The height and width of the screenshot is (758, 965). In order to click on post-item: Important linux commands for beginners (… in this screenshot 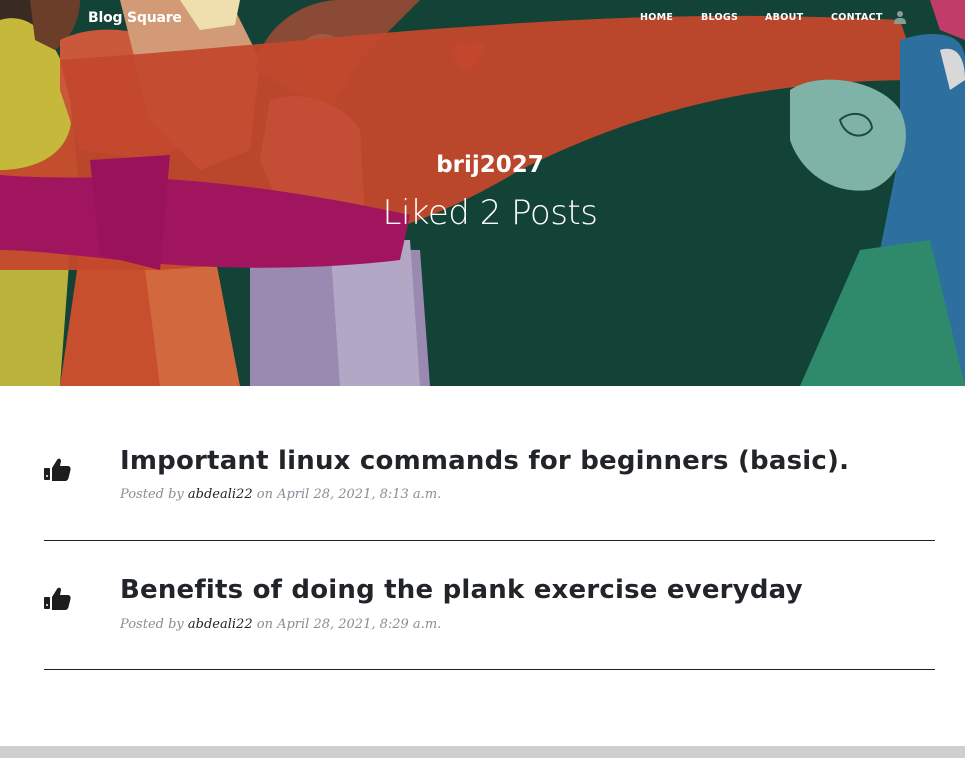, I will do `click(489, 476)`.